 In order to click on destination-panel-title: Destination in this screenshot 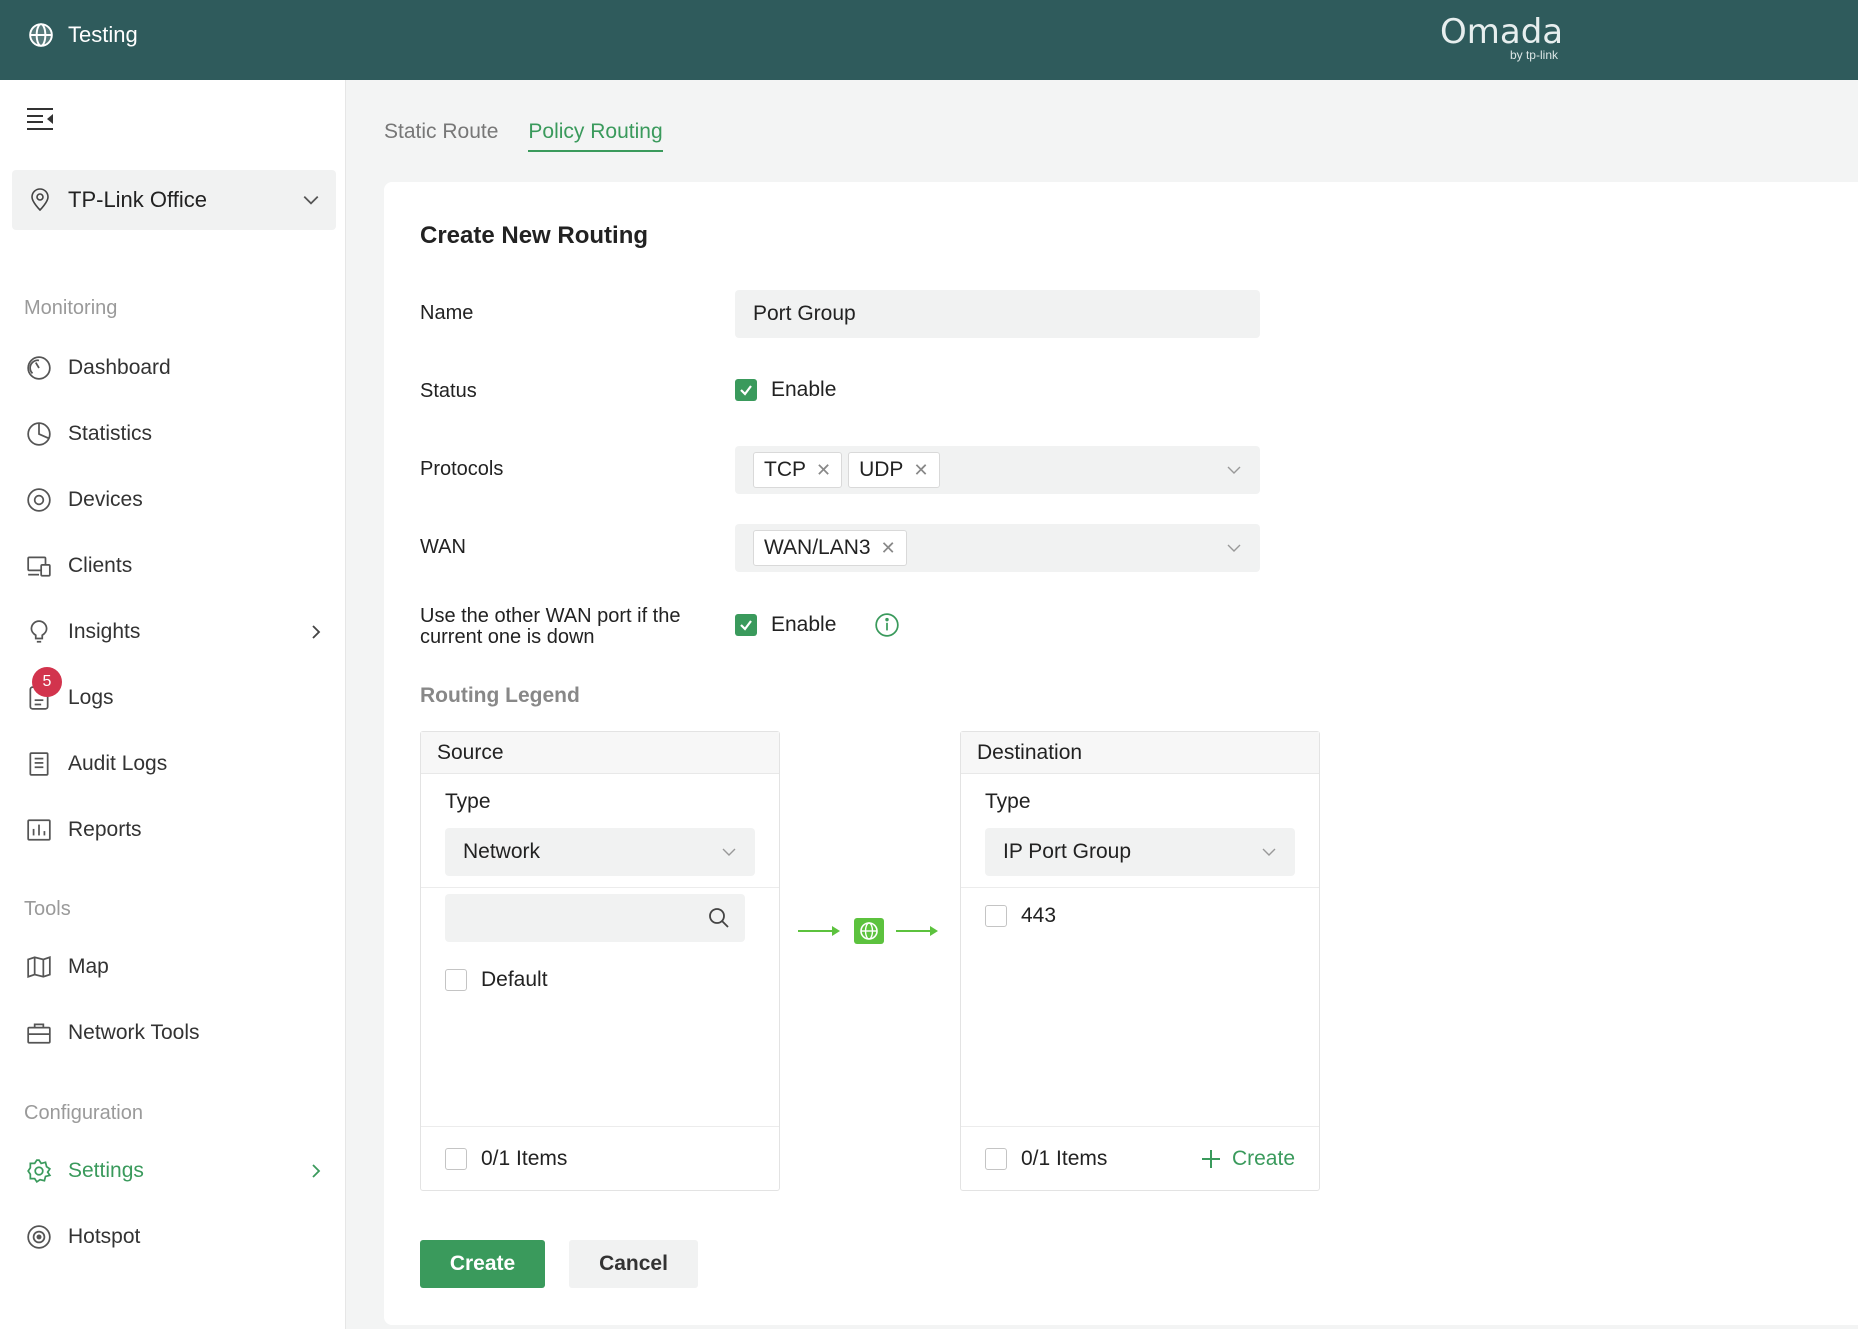, I will do `click(1140, 753)`.